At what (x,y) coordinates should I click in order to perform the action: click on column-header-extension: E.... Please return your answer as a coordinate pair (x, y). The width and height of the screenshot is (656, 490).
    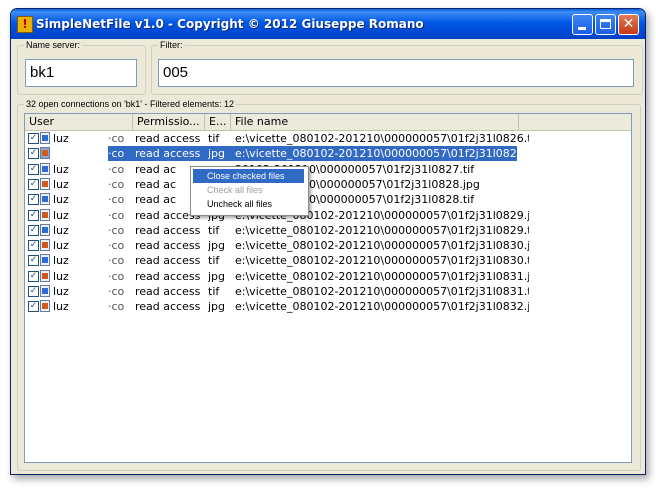
    Looking at the image, I should click on (218, 122).